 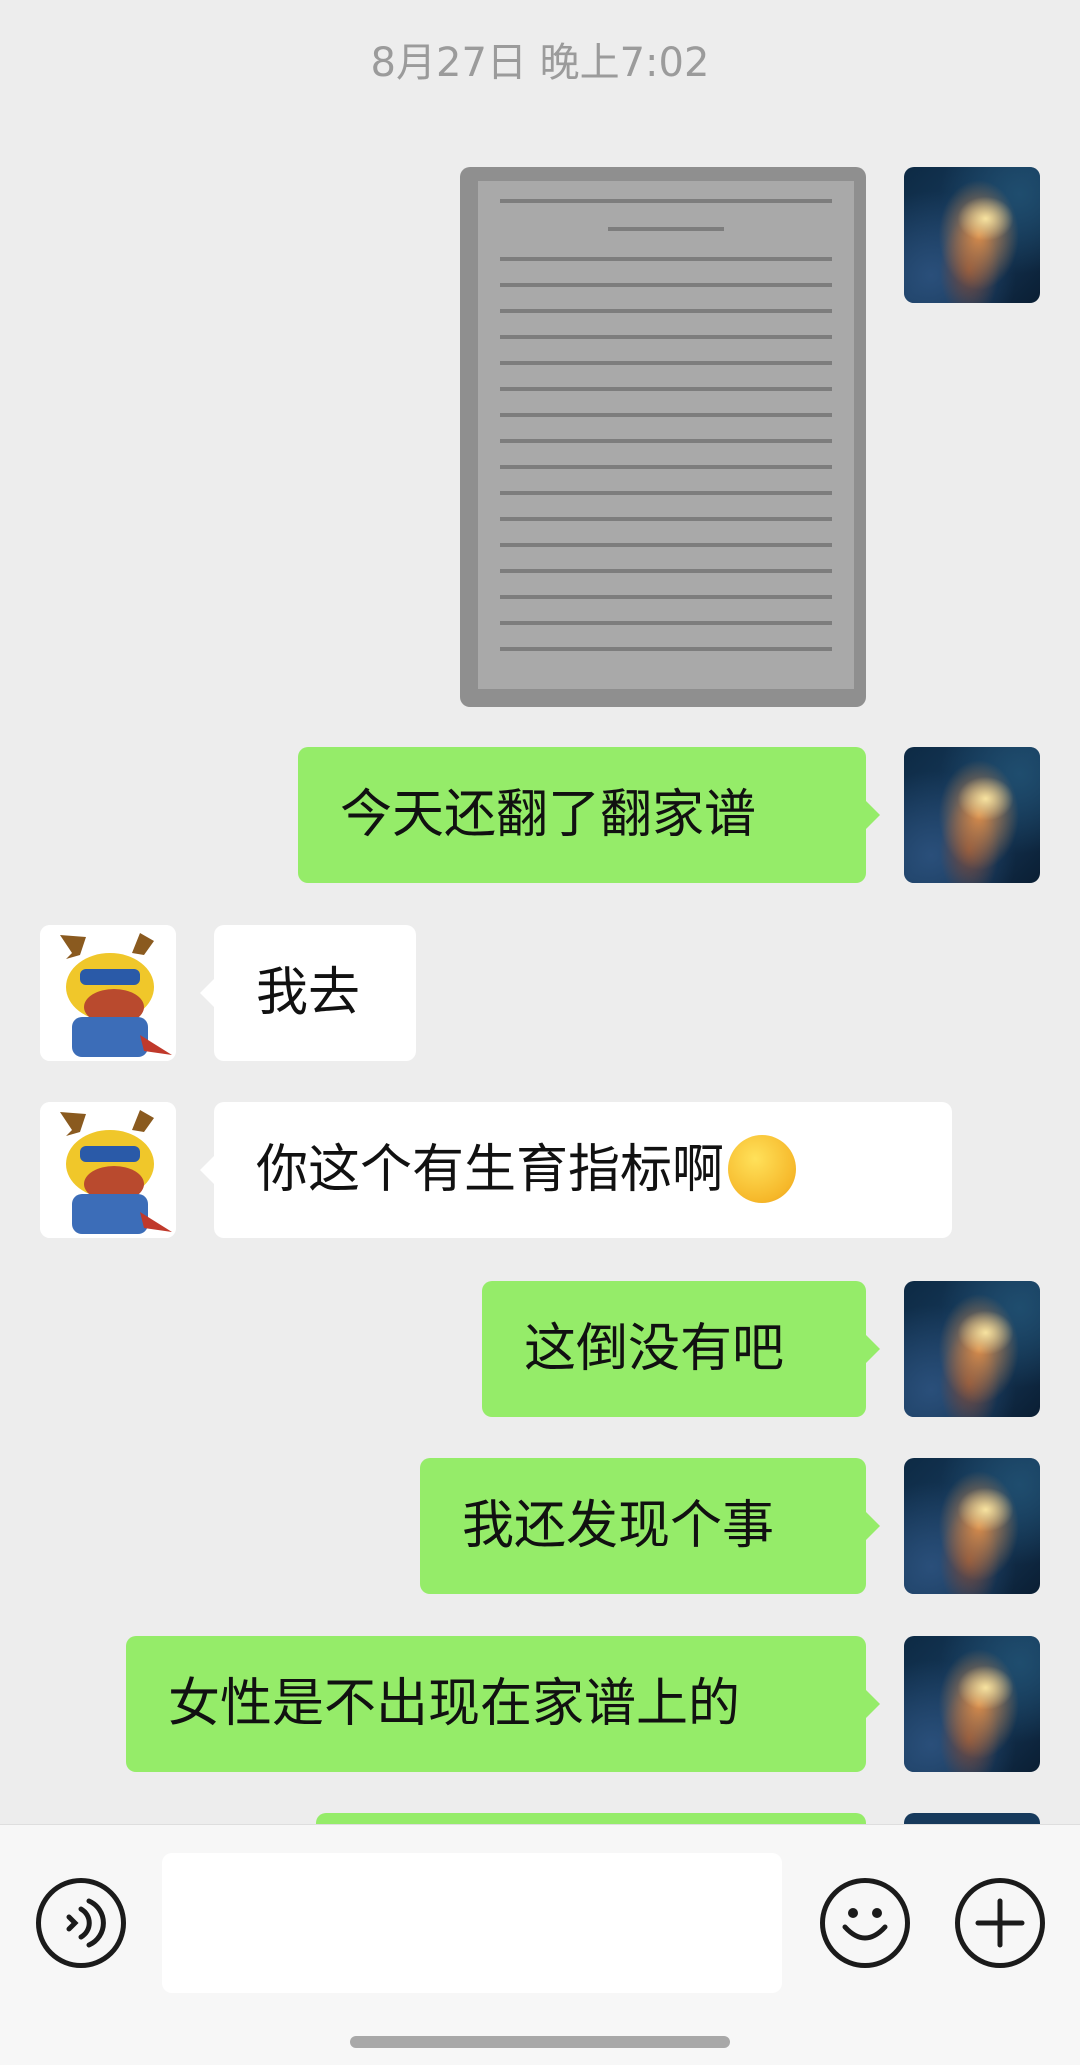 I want to click on self-bubble: 这倒没有吧, so click(x=681, y=1349).